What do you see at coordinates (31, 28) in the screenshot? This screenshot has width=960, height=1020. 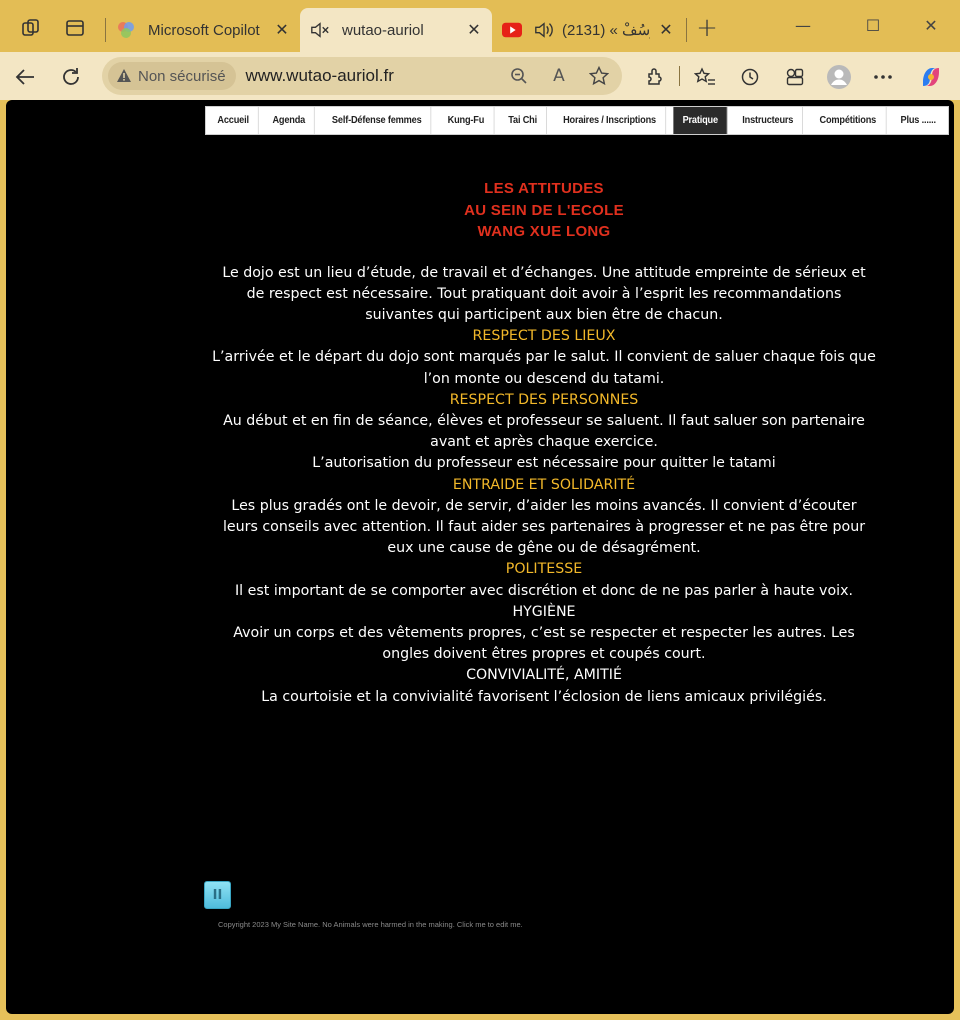 I see `workspaces-icon` at bounding box center [31, 28].